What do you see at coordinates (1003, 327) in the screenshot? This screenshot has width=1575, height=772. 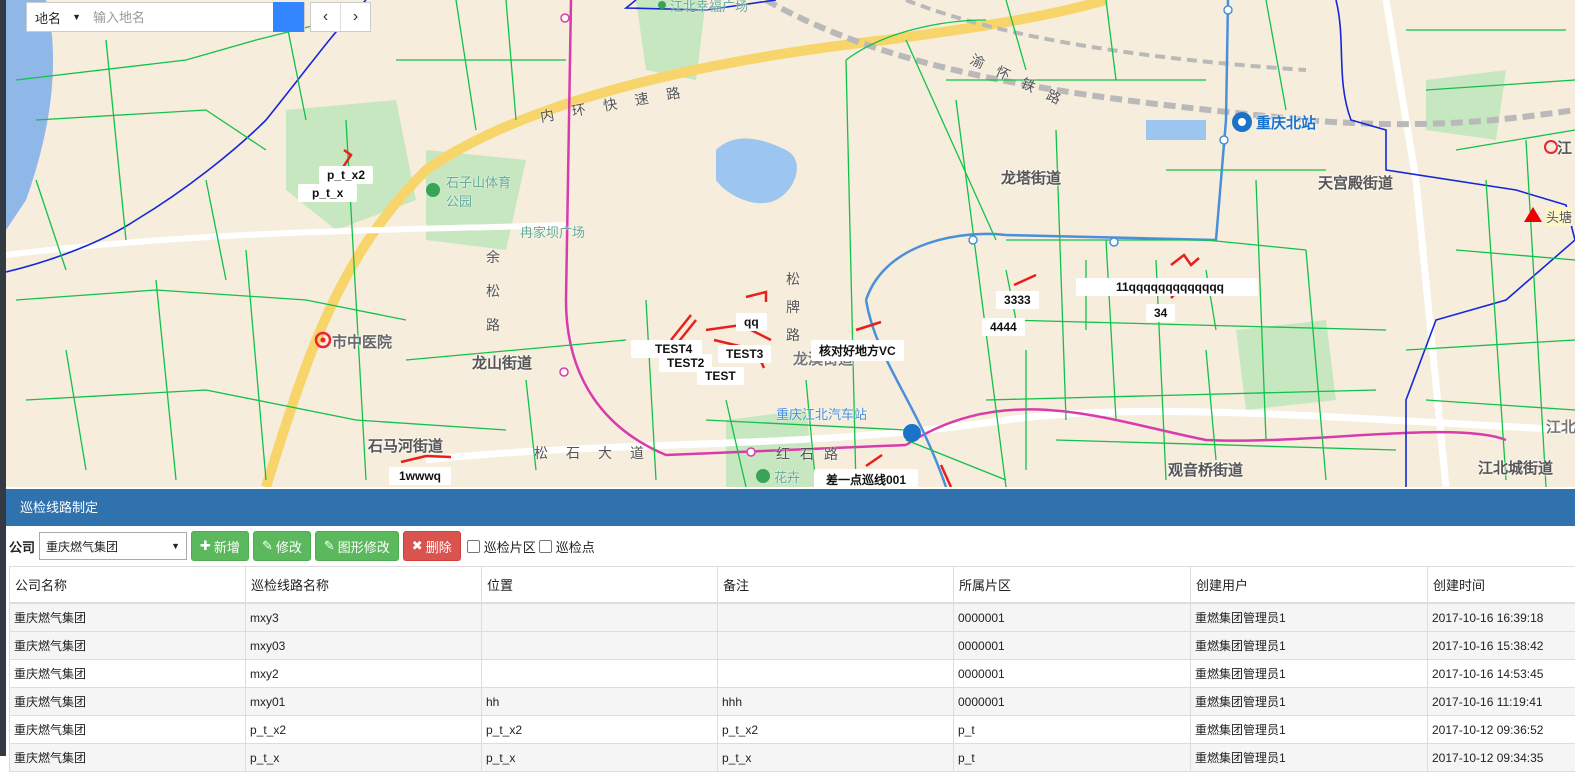 I see `route-label-4444: 4444` at bounding box center [1003, 327].